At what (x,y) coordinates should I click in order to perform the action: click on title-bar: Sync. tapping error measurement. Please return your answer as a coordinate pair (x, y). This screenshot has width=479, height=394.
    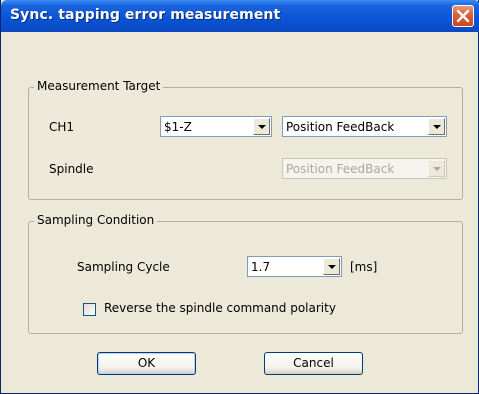
    Looking at the image, I should click on (240, 16).